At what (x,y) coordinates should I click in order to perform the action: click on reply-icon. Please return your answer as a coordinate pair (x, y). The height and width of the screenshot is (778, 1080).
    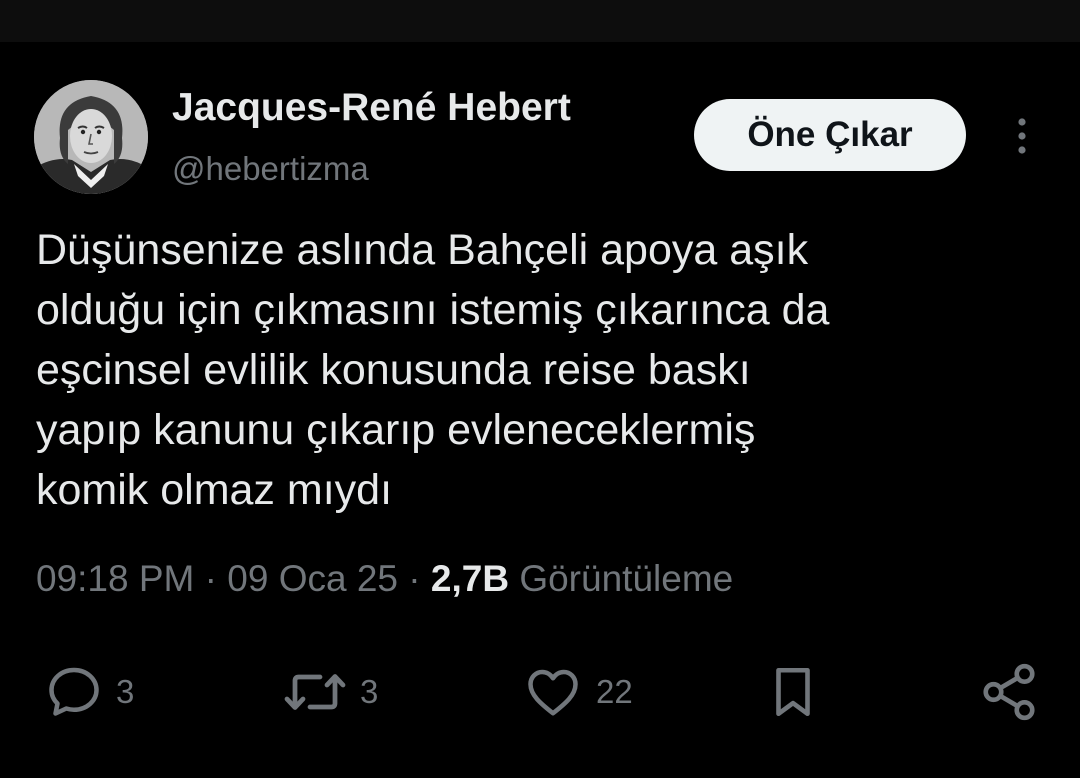
    Looking at the image, I should click on (74, 691).